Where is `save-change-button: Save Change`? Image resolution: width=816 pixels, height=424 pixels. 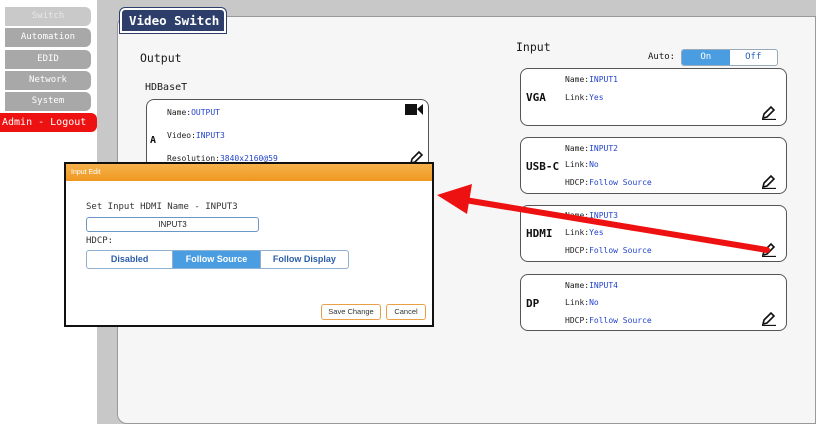 save-change-button: Save Change is located at coordinates (351, 312).